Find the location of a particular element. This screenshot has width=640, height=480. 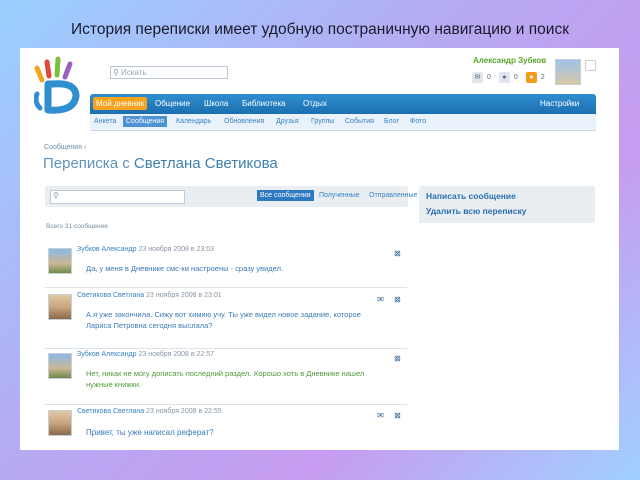

breadcrumb: Сообщения › is located at coordinates (65, 147).